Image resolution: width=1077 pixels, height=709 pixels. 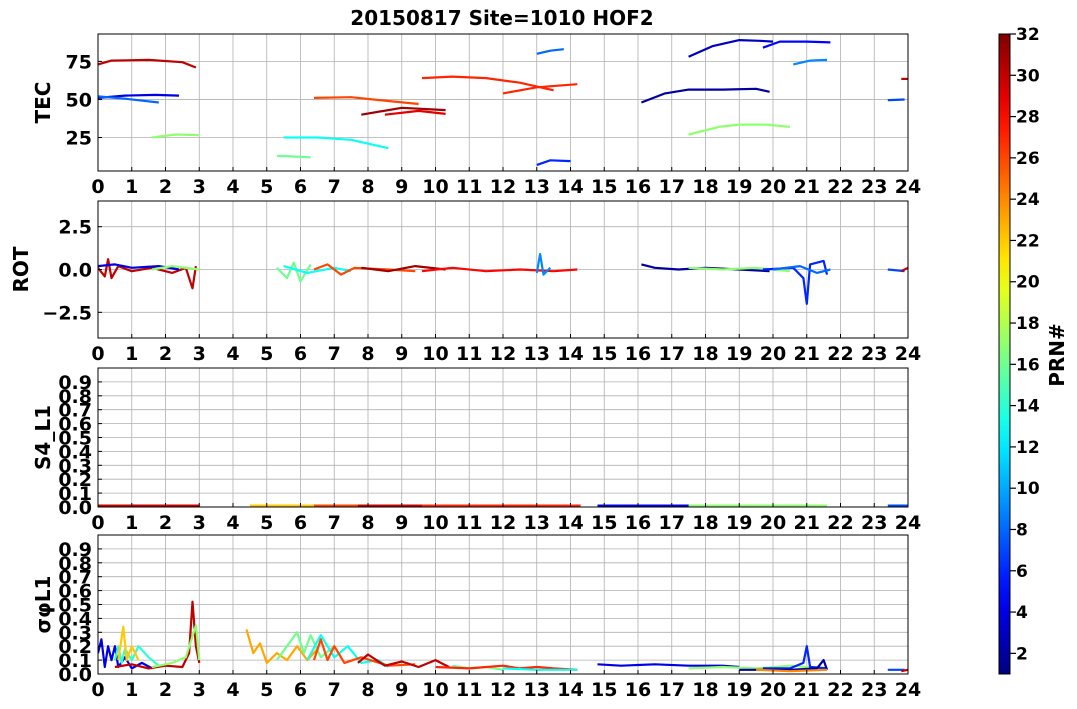 I want to click on colorbar-tick-label: 6, so click(x=1022, y=572).